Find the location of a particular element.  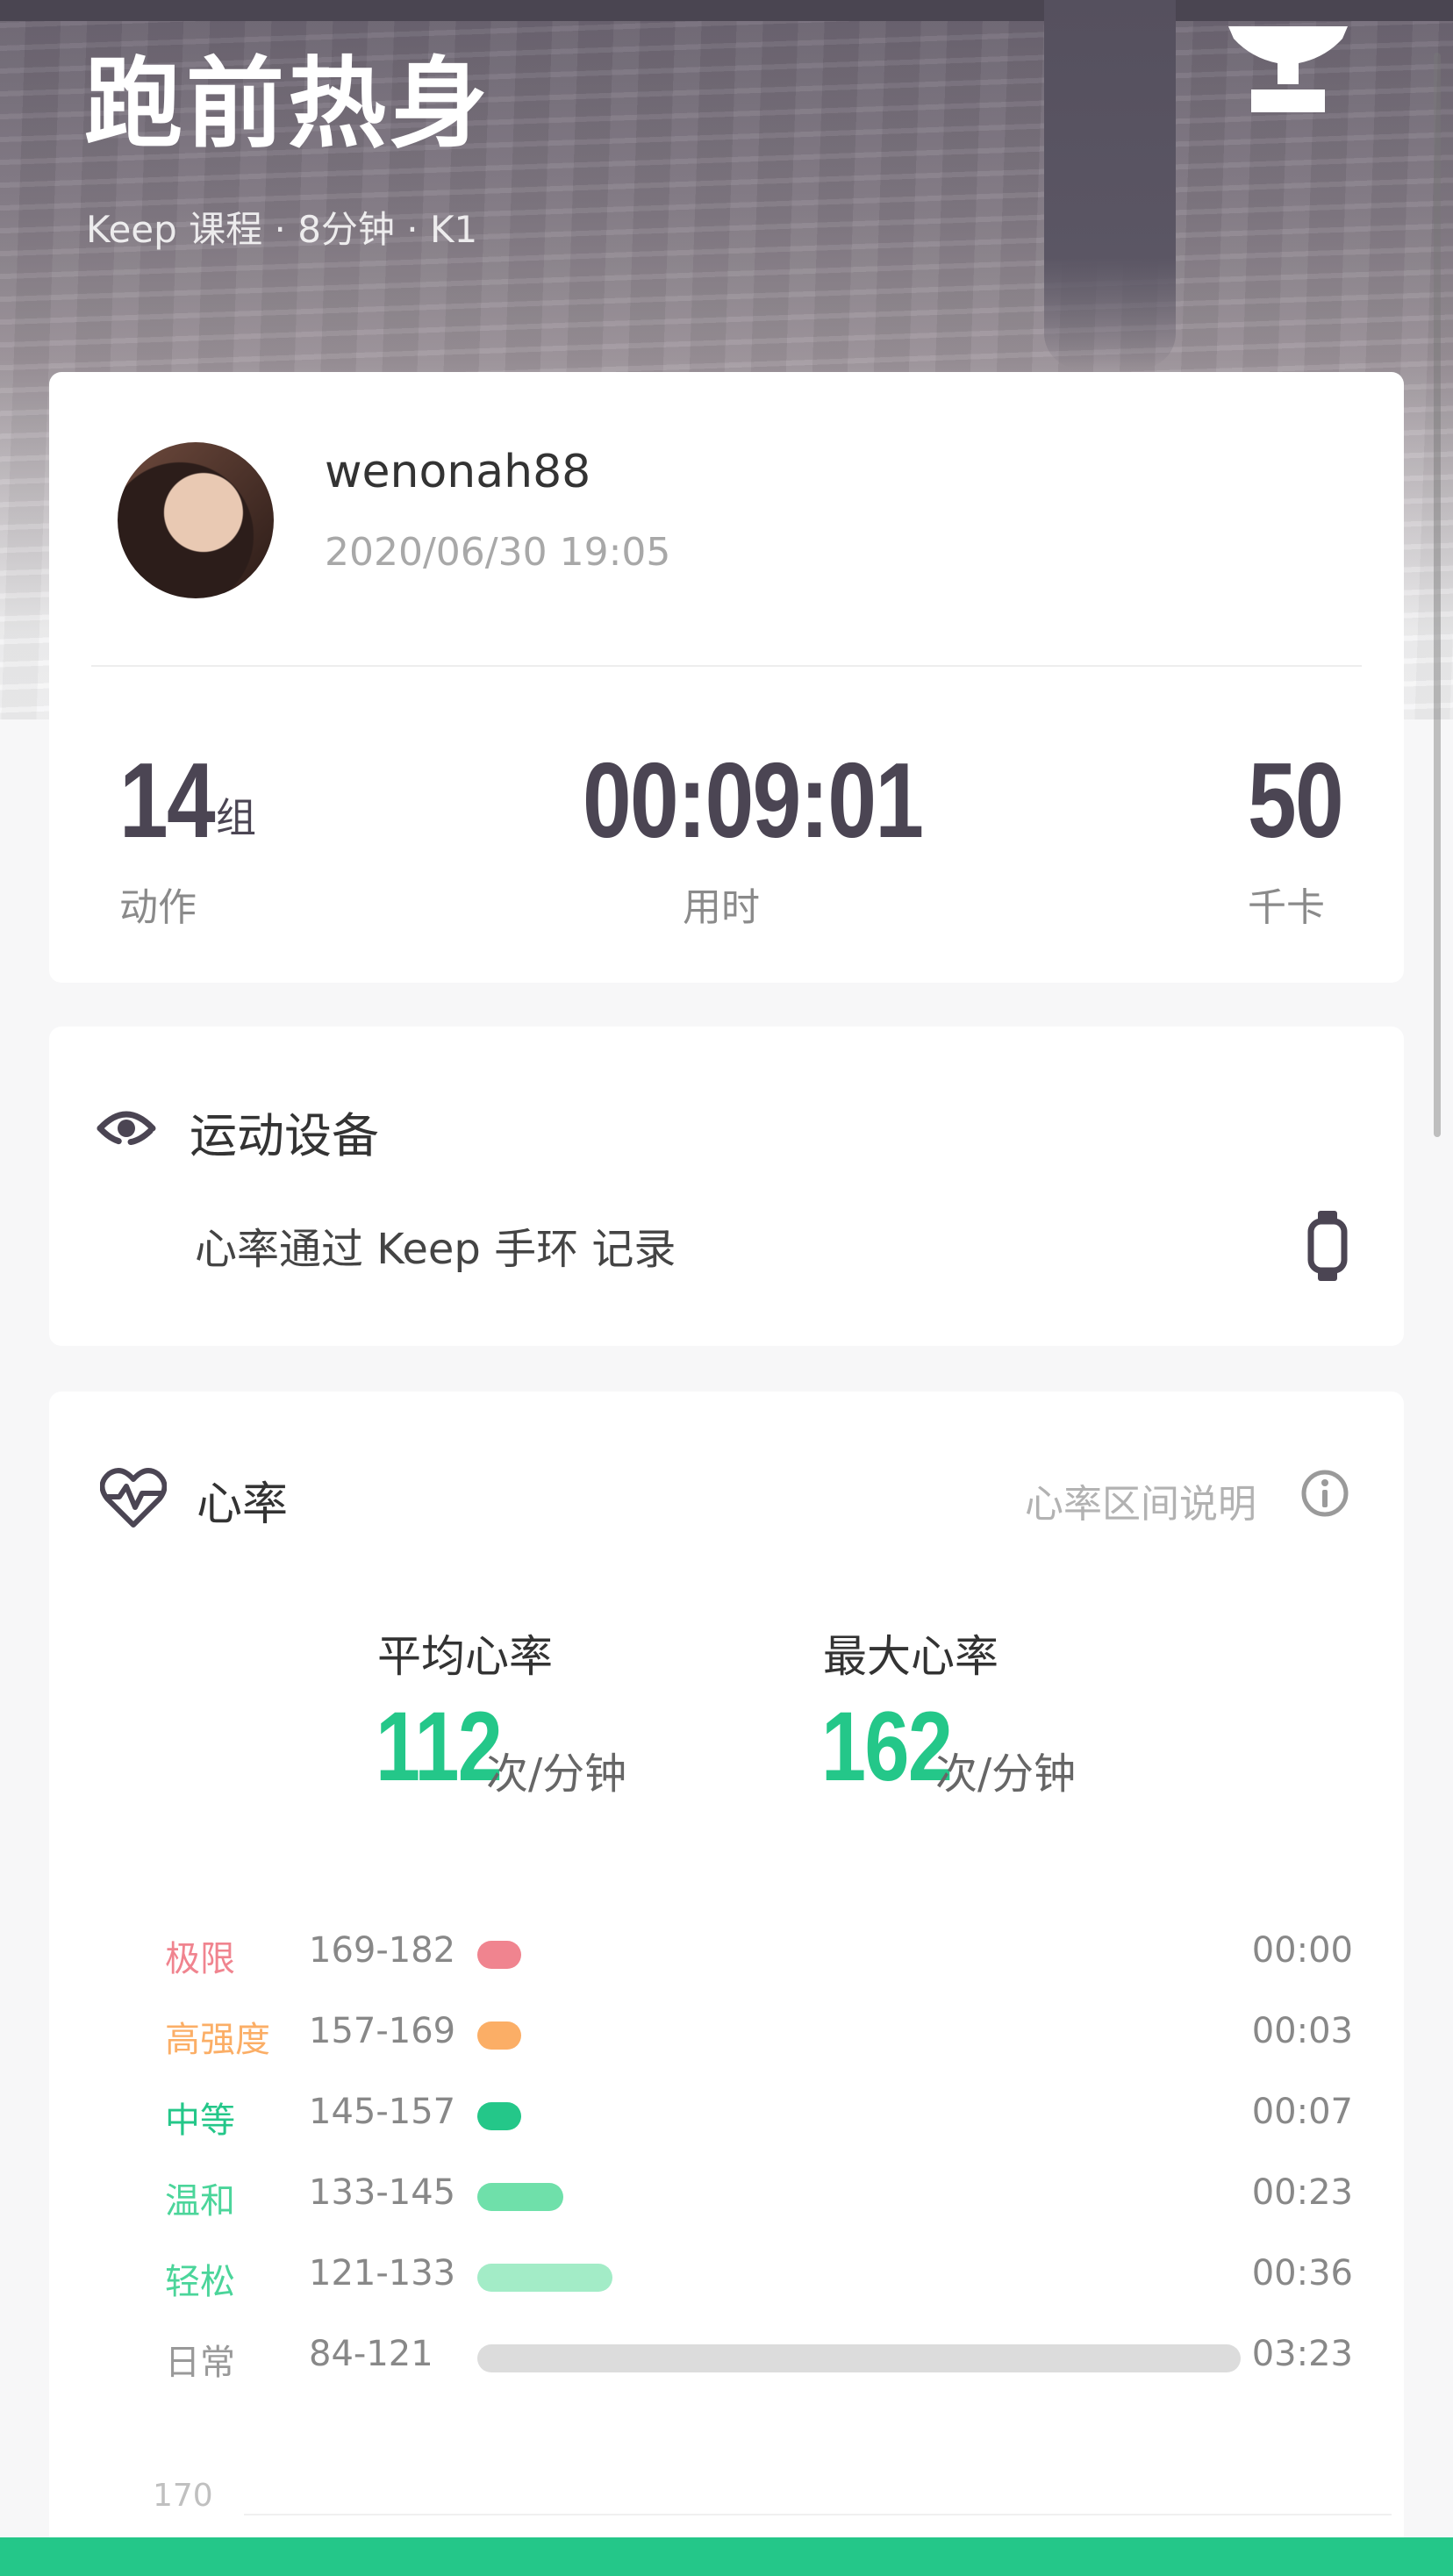

device-section-title: 运动设备 is located at coordinates (284, 1135).